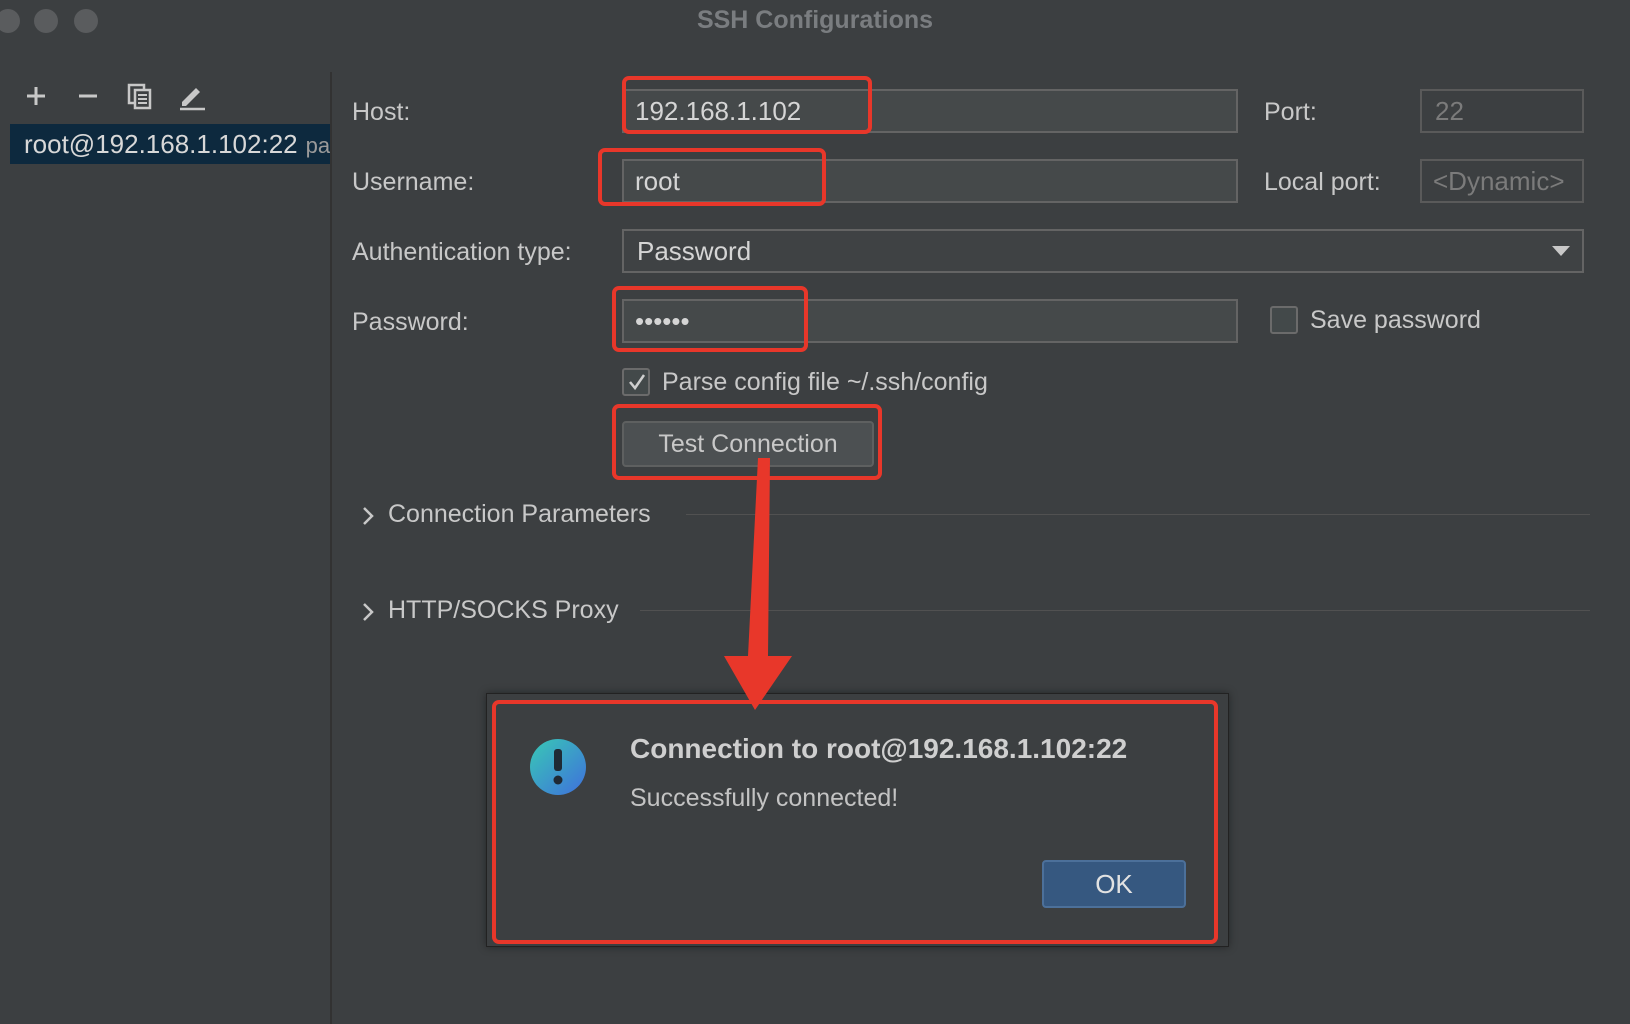 Image resolution: width=1630 pixels, height=1024 pixels. Describe the element at coordinates (1561, 251) in the screenshot. I see `chevron-down-icon` at that location.